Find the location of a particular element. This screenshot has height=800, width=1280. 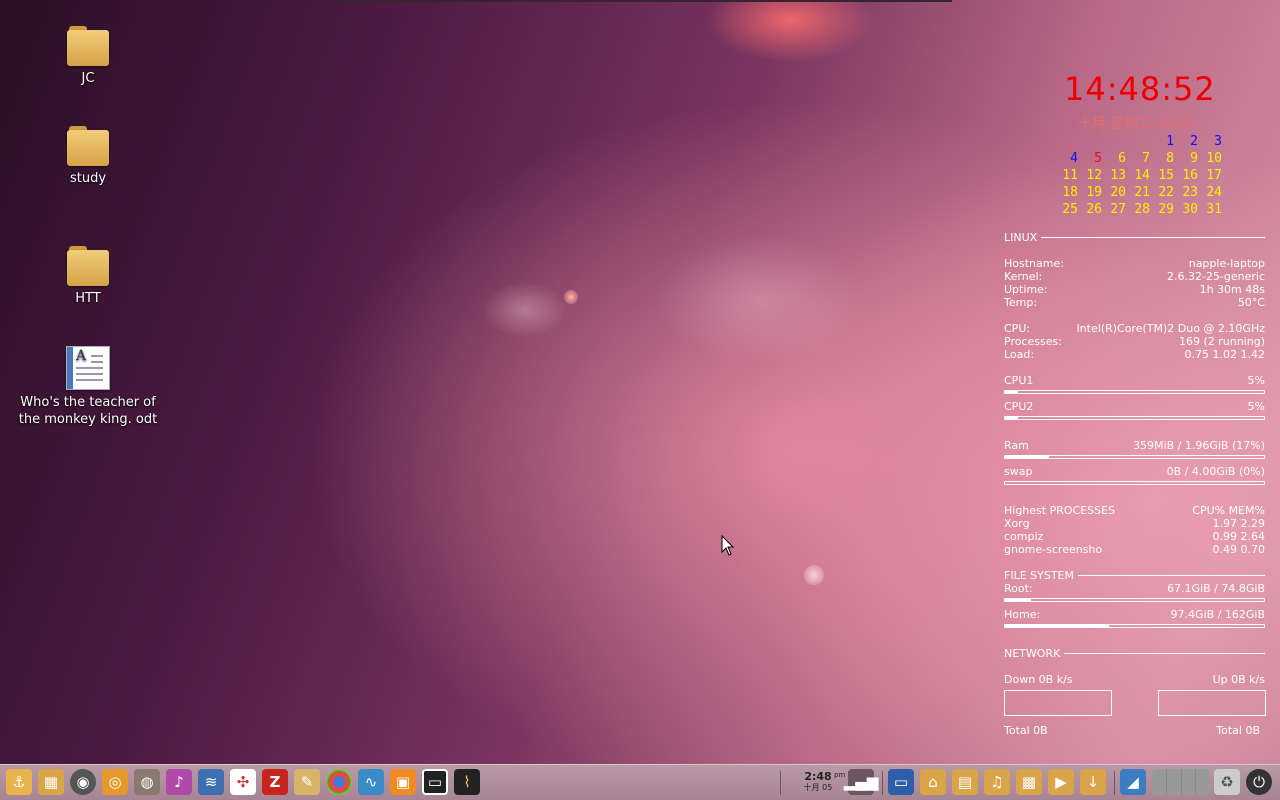

cpu2-bar is located at coordinates (1134, 418).